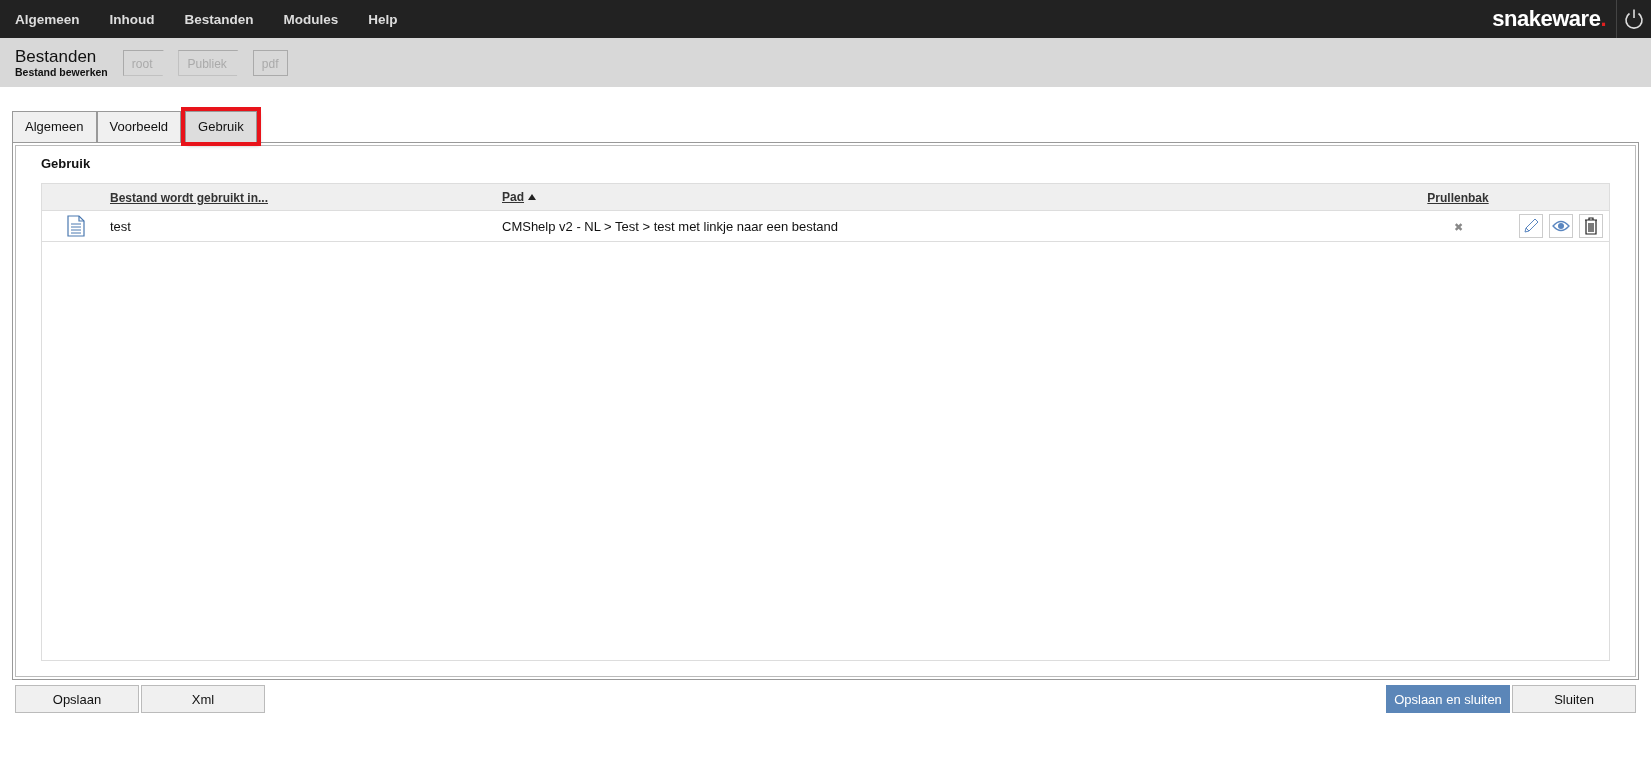  I want to click on delete-button, so click(1591, 226).